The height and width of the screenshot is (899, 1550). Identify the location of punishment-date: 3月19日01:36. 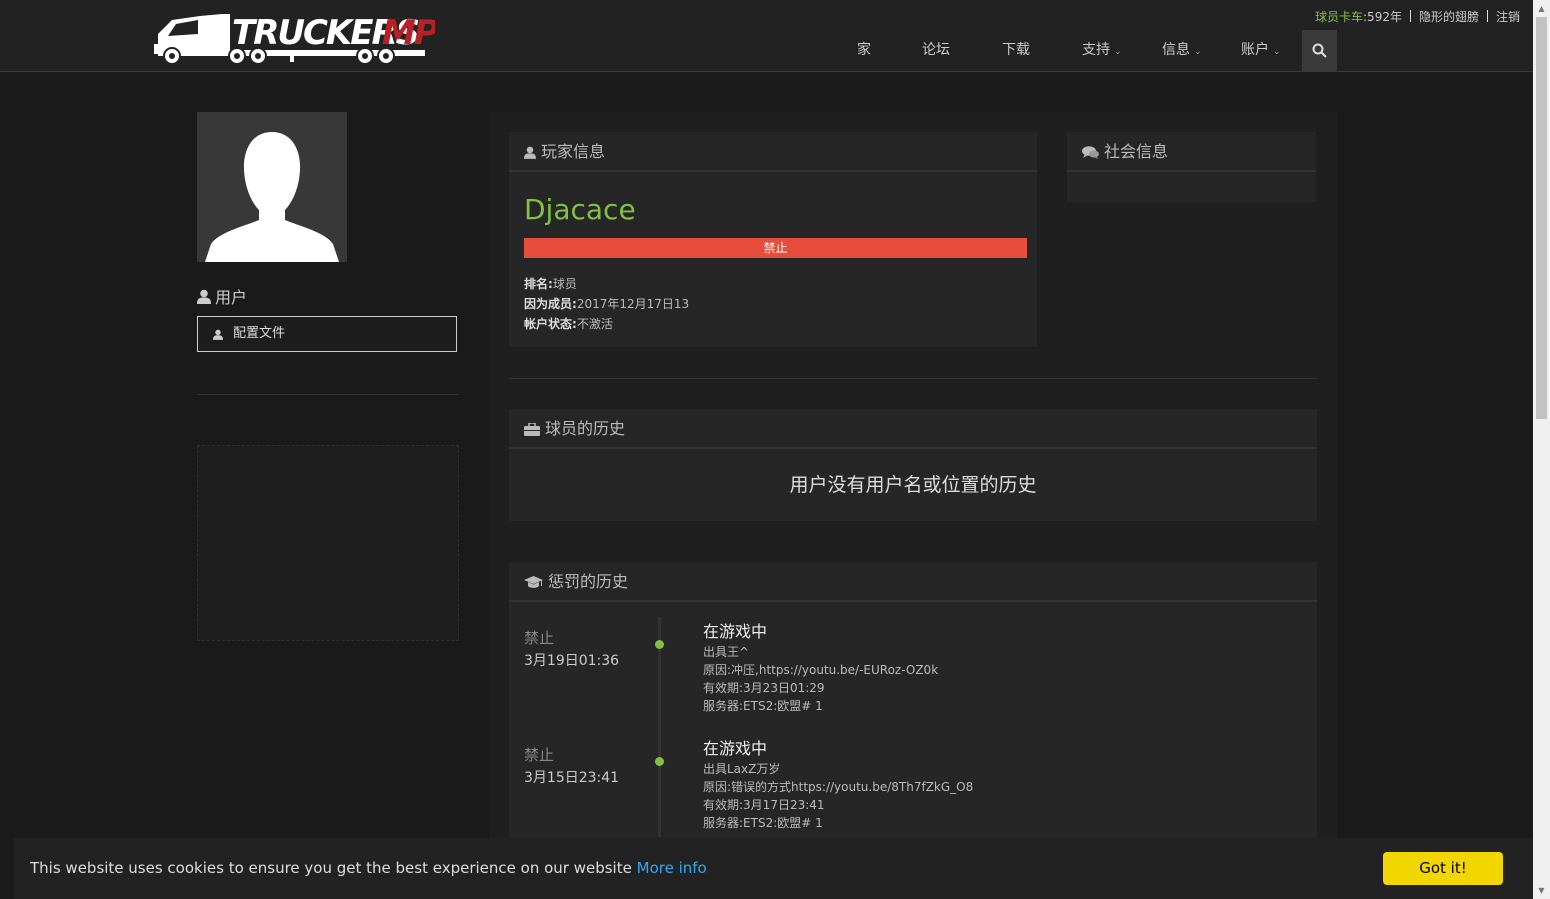
(572, 661).